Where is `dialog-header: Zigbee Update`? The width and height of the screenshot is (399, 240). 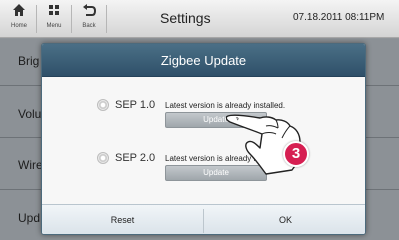 dialog-header: Zigbee Update is located at coordinates (203, 60).